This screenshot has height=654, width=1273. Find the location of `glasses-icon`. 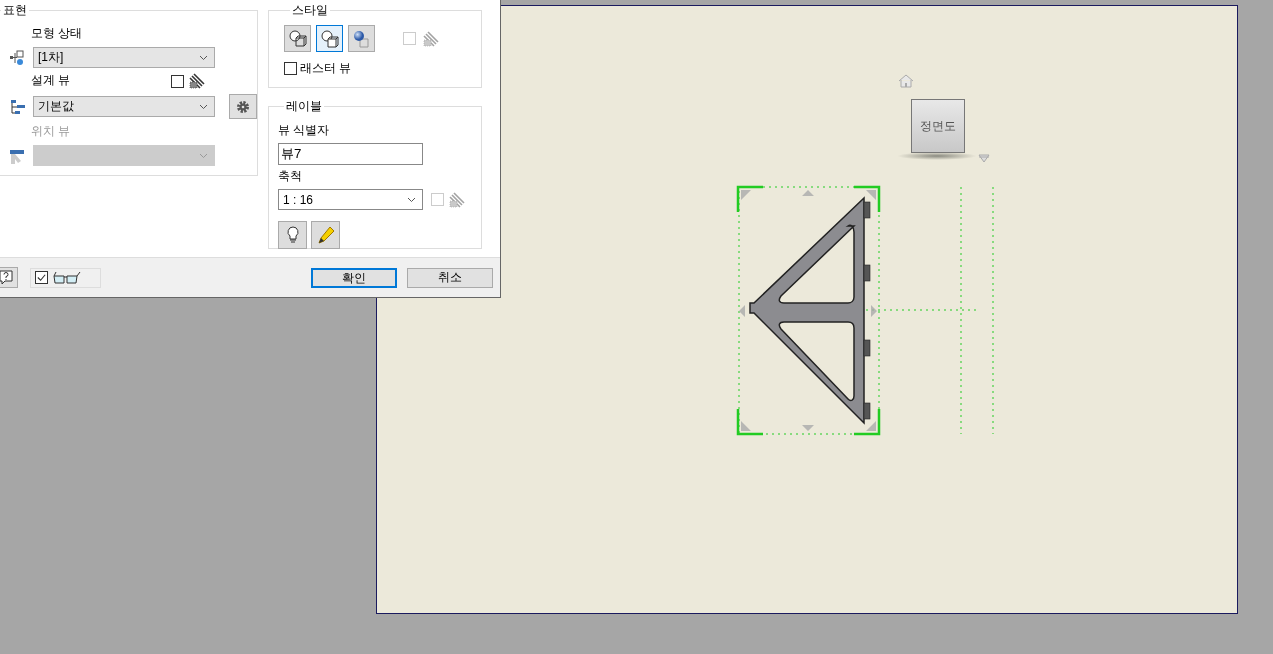

glasses-icon is located at coordinates (67, 277).